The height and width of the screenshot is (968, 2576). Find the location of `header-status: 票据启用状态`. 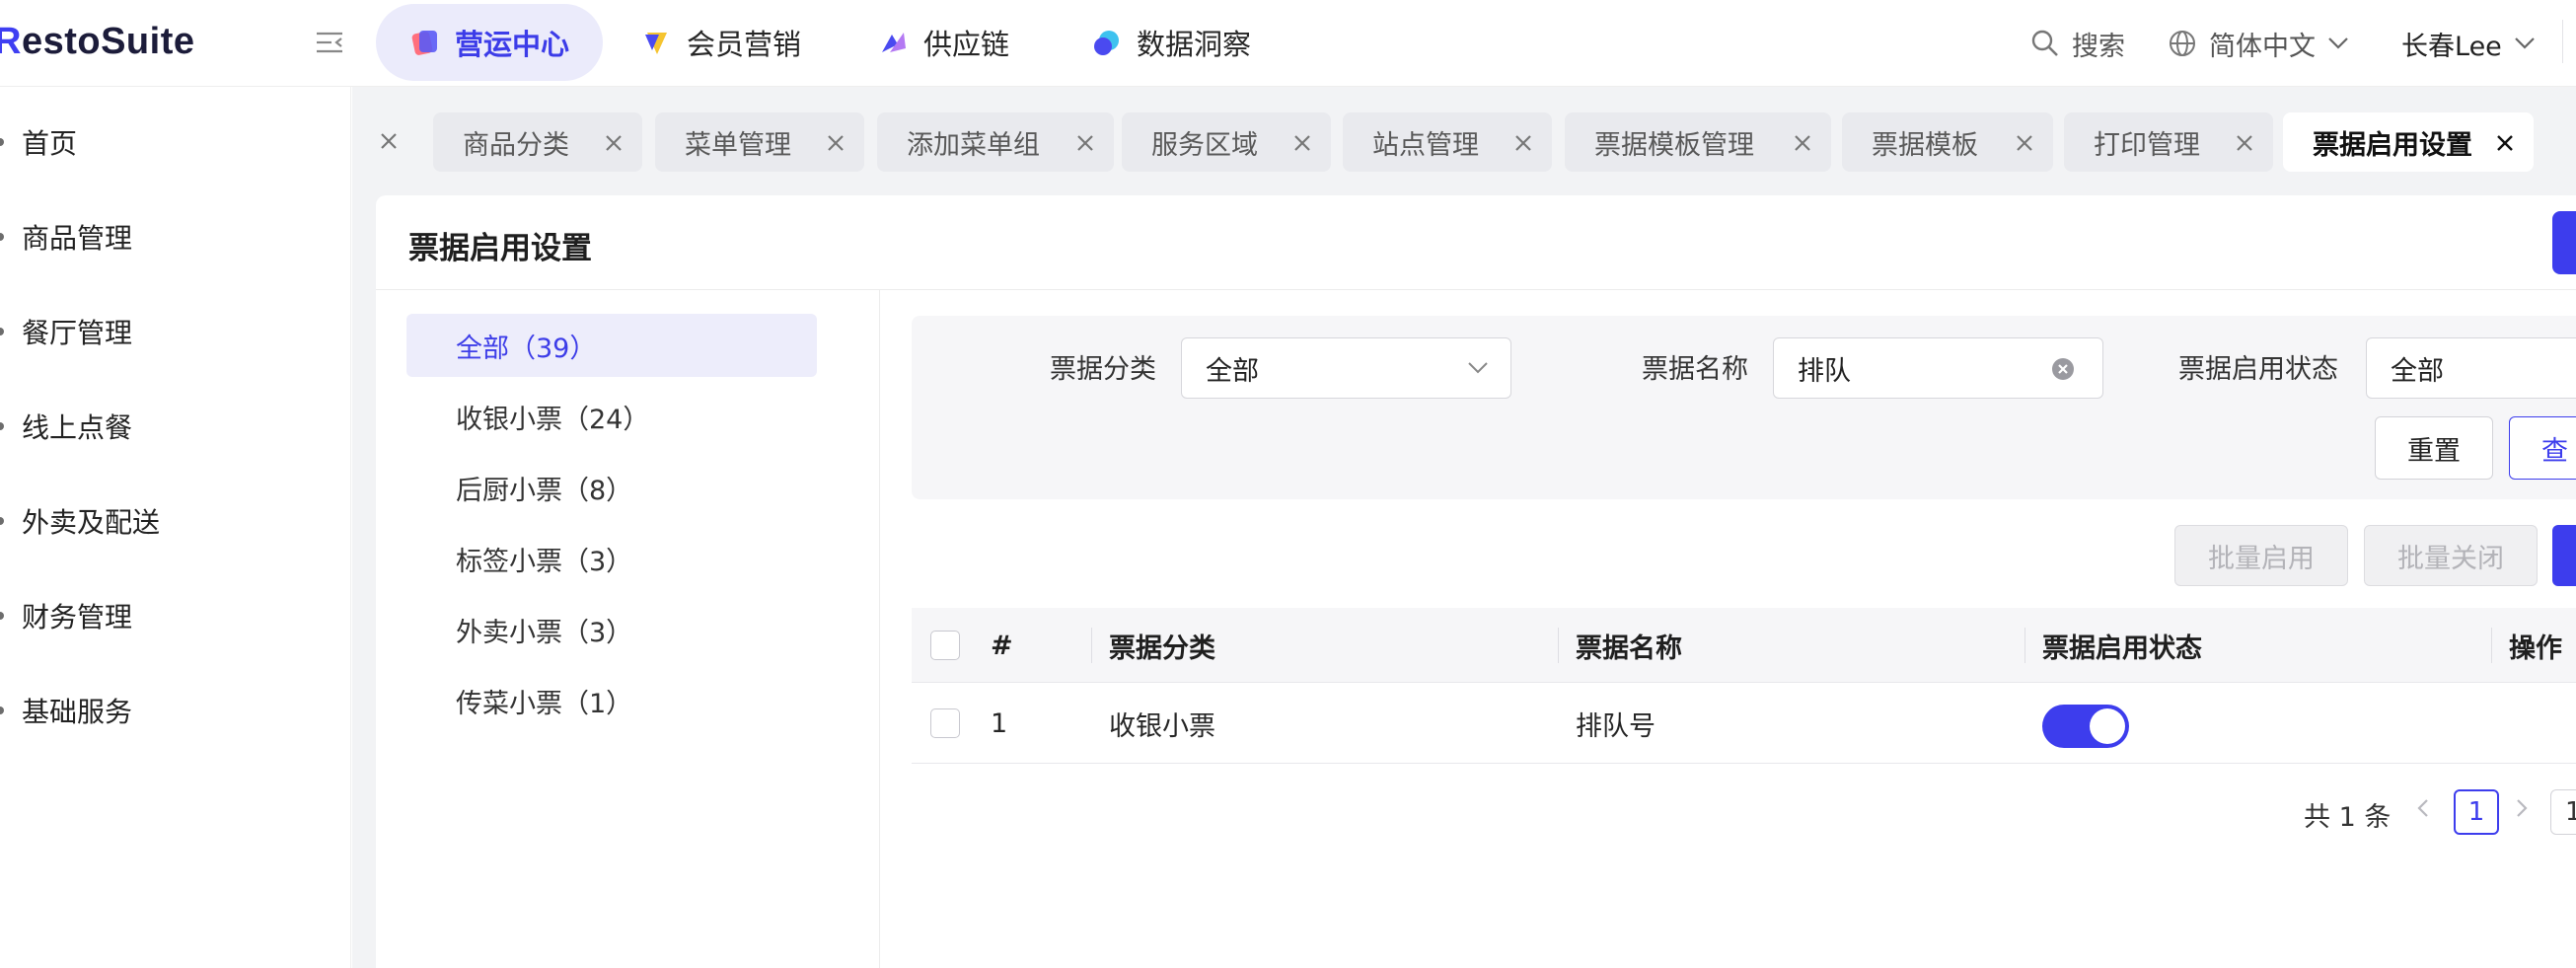

header-status: 票据启用状态 is located at coordinates (2122, 649).